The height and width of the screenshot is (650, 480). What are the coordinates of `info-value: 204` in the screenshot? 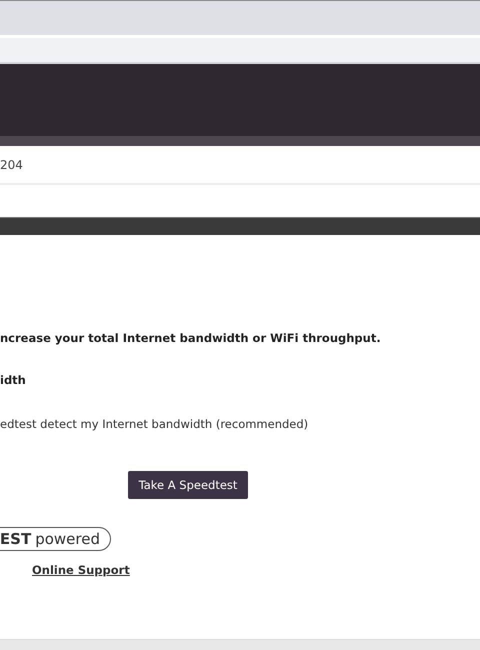 It's located at (11, 165).